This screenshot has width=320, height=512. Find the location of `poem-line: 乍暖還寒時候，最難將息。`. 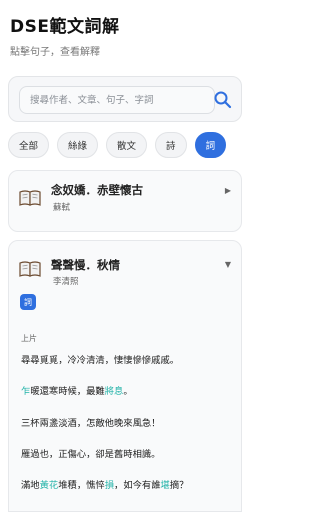

poem-line: 乍暖還寒時候，最難將息。 is located at coordinates (77, 390).